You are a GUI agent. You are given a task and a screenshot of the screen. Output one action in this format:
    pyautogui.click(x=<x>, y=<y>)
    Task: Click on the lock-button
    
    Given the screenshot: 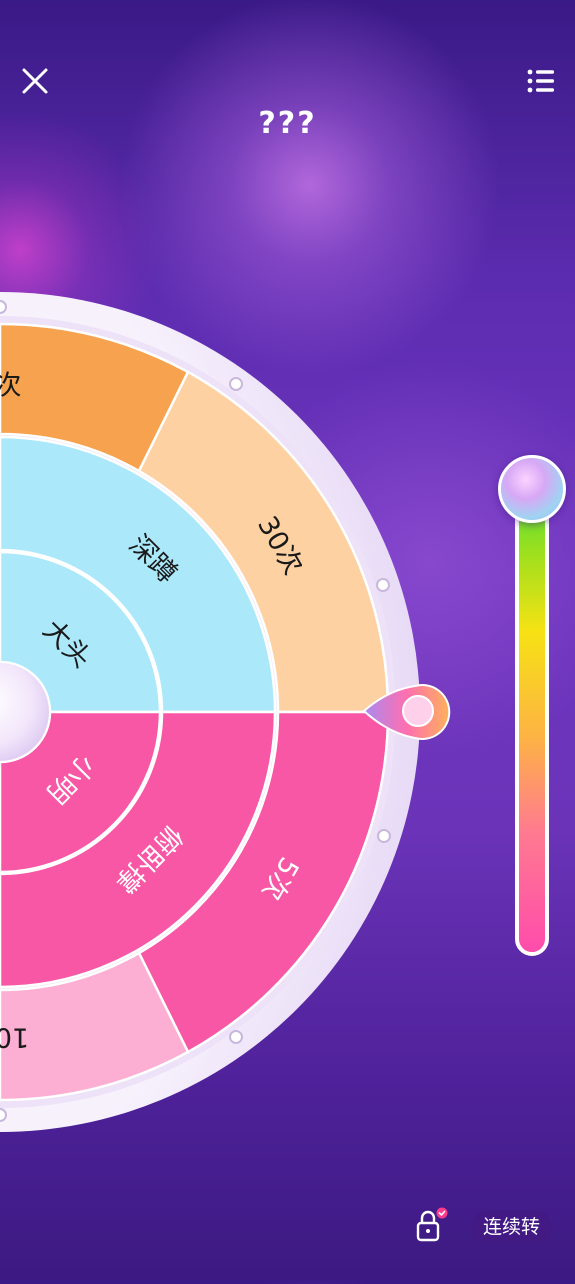 What is the action you would take?
    pyautogui.click(x=432, y=1225)
    